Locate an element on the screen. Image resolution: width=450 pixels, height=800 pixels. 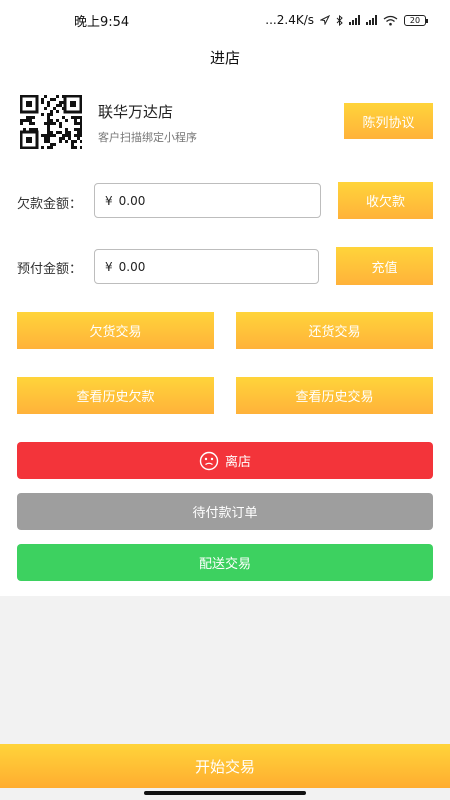
wifi-icon is located at coordinates (390, 20).